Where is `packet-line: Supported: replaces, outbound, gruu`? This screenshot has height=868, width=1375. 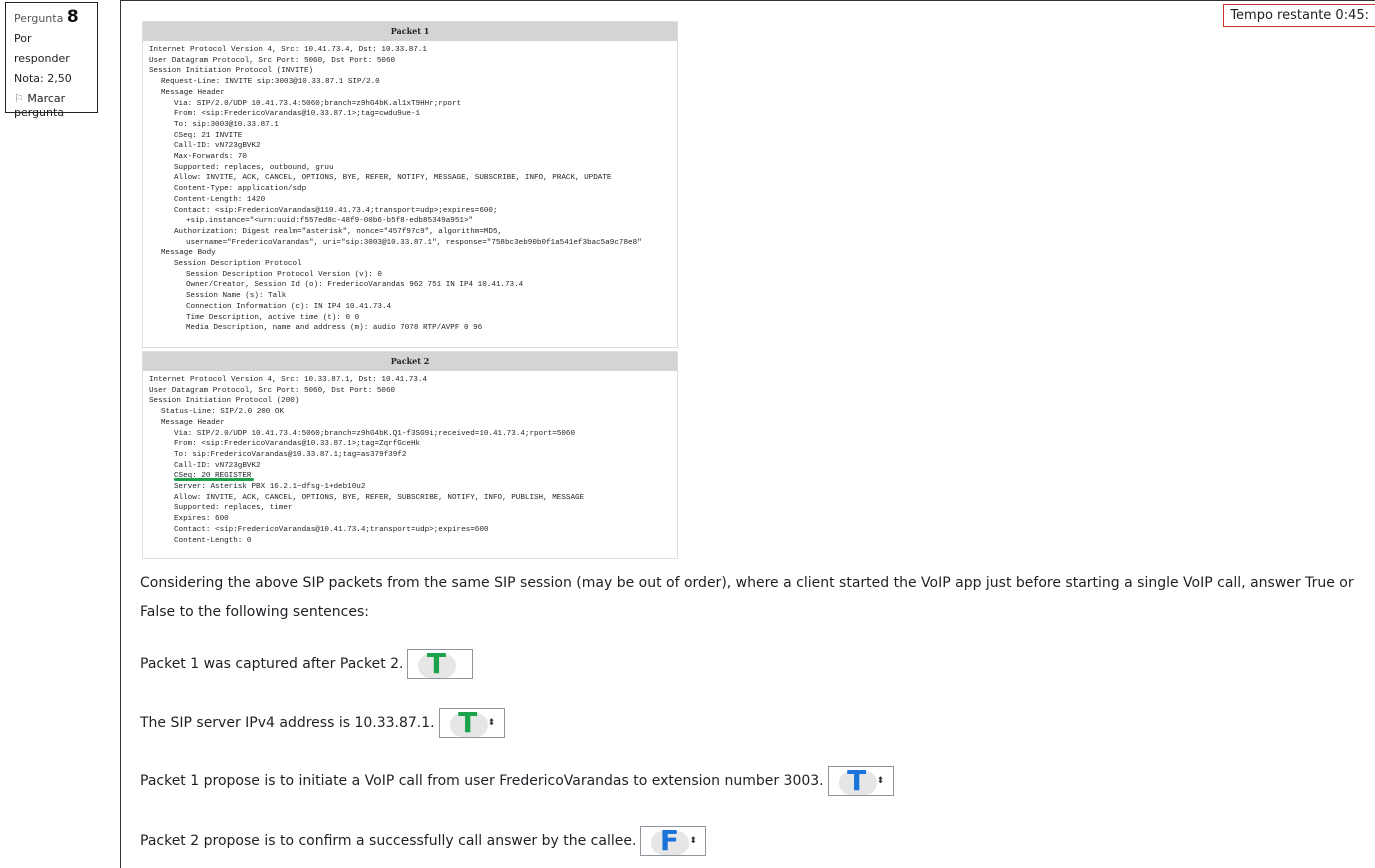 packet-line: Supported: replaces, outbound, gruu is located at coordinates (254, 167).